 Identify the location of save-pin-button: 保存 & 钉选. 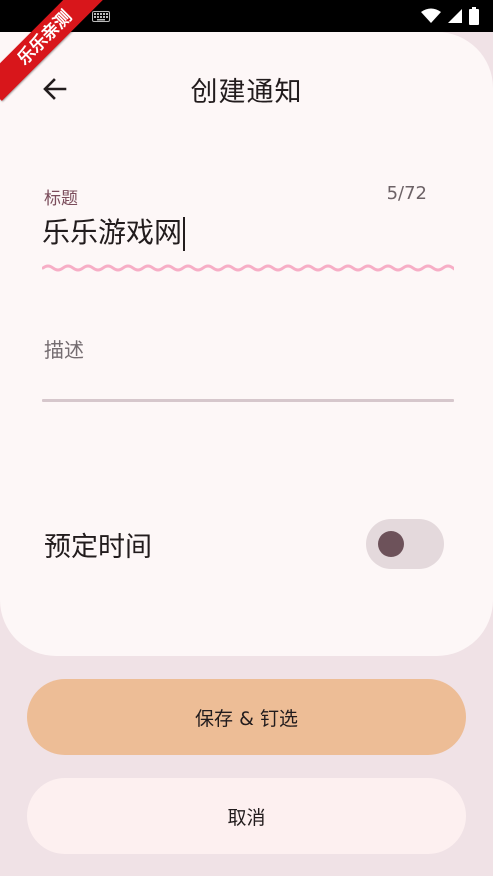
(246, 717).